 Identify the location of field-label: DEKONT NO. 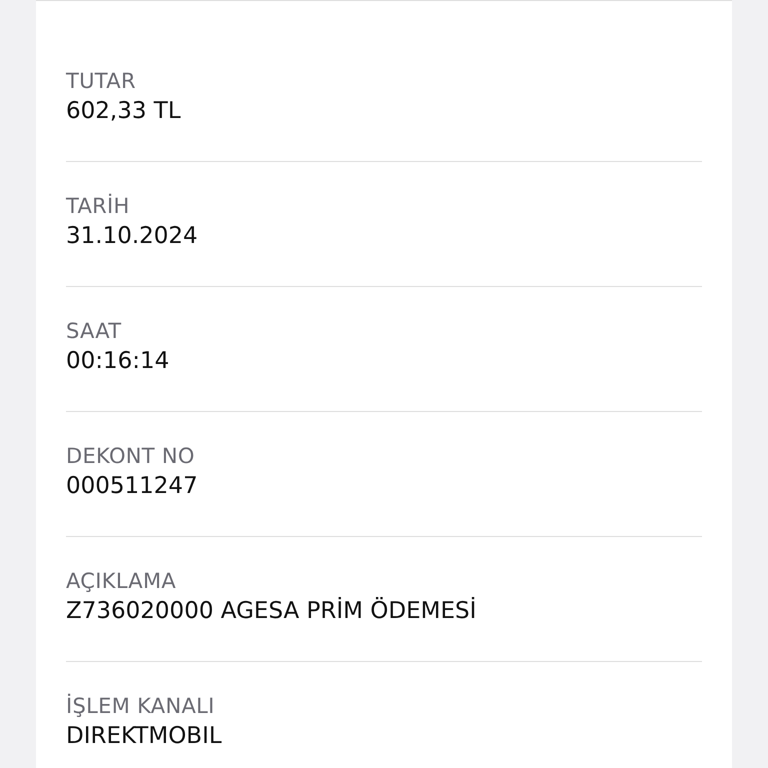
(131, 456).